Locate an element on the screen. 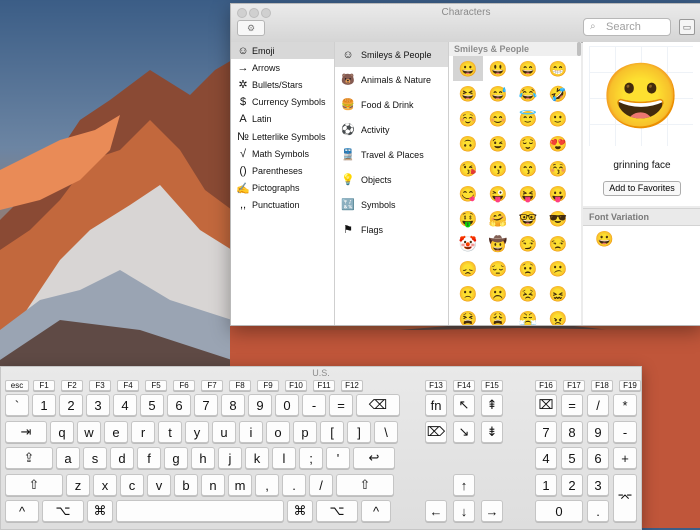 The image size is (700, 530). key: \ is located at coordinates (386, 432).